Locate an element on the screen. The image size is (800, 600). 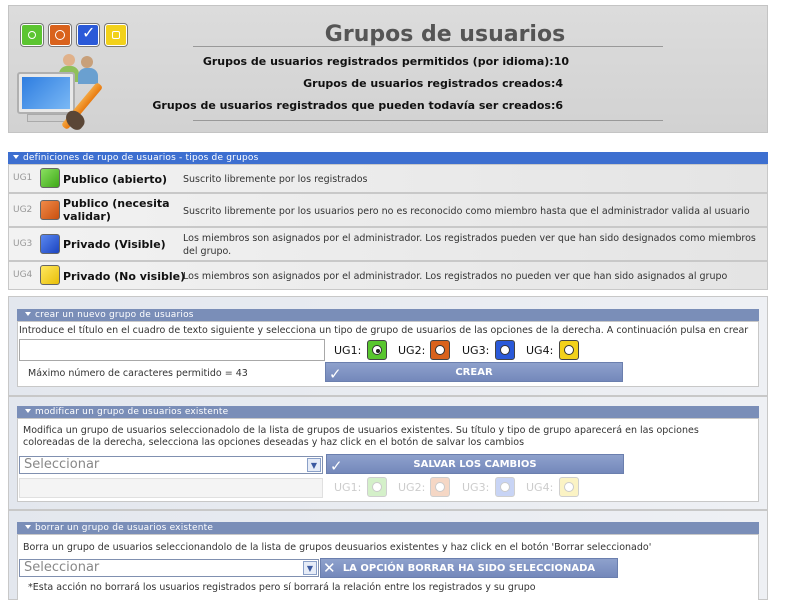
ug1-logo-icon is located at coordinates (32, 35).